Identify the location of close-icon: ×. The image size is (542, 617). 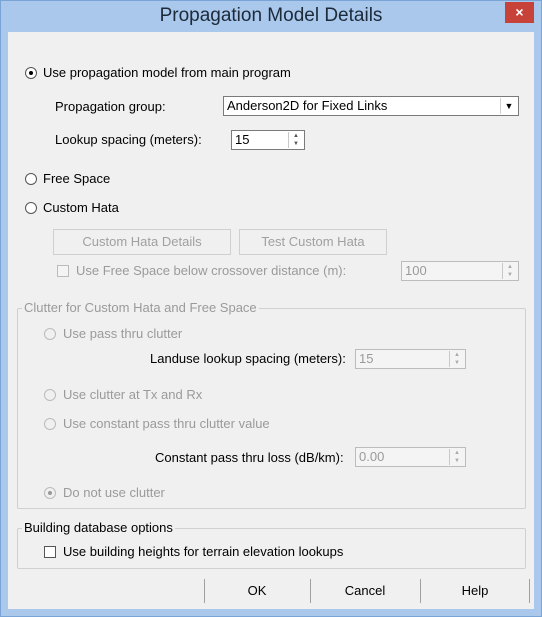
(519, 12).